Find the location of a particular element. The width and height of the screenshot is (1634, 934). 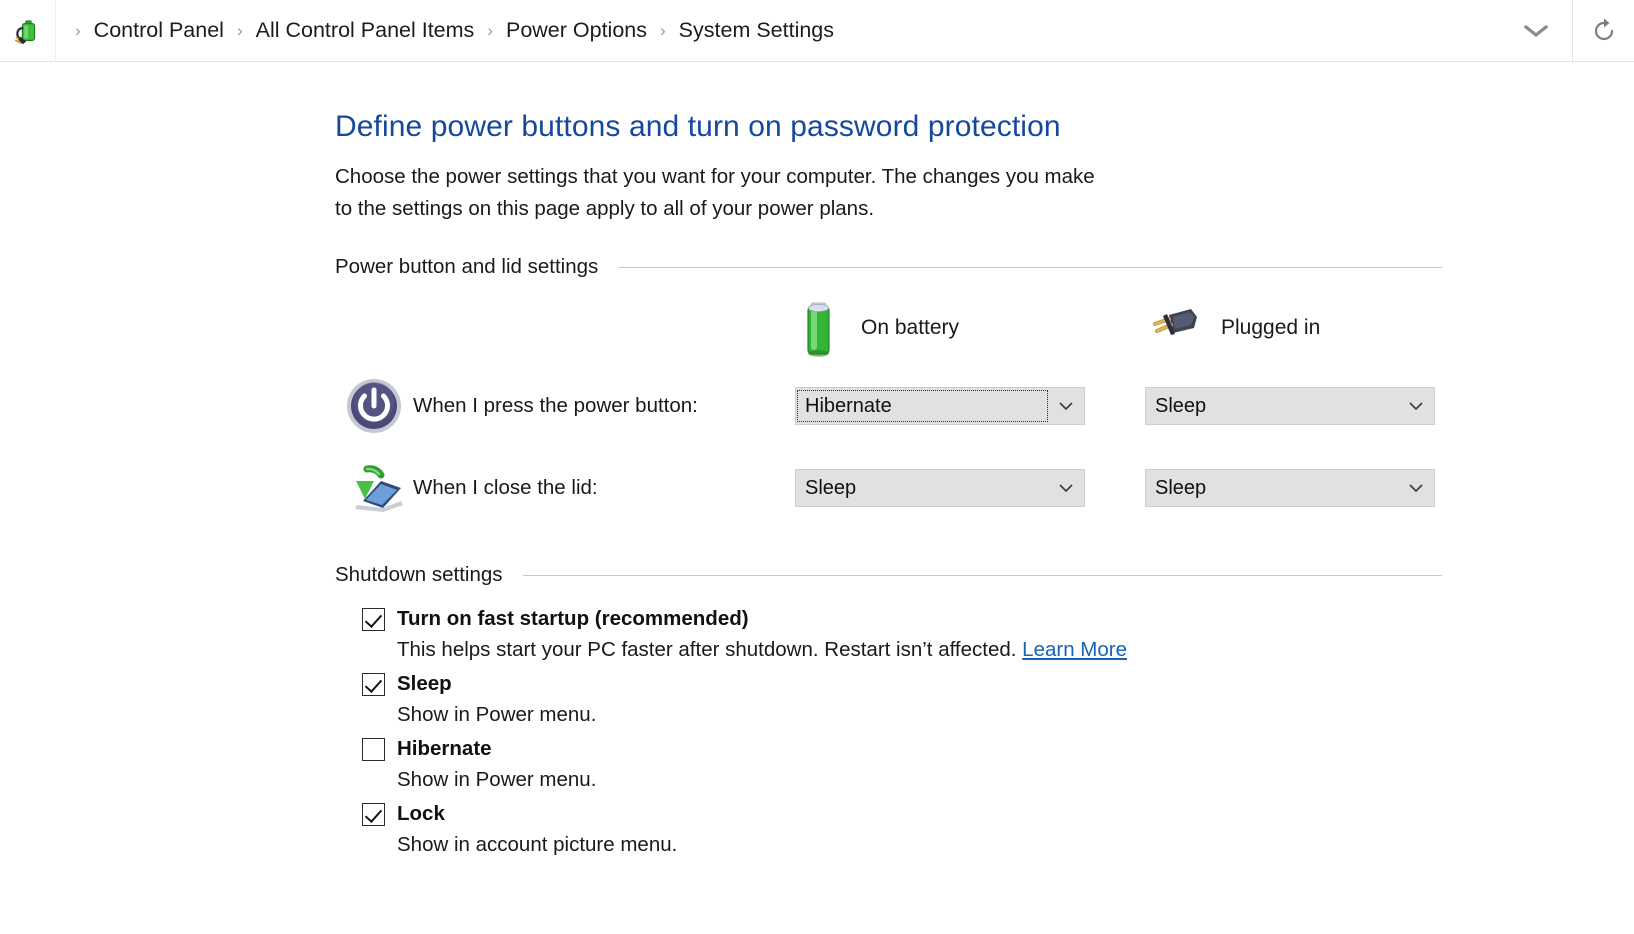

refresh-button is located at coordinates (1603, 30).